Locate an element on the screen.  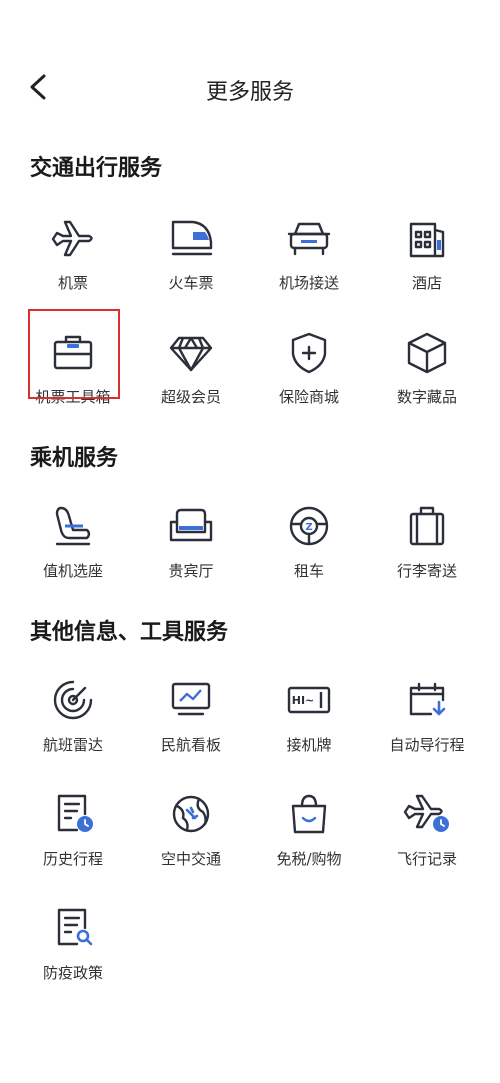
shield-plus-icon is located at coordinates (309, 353).